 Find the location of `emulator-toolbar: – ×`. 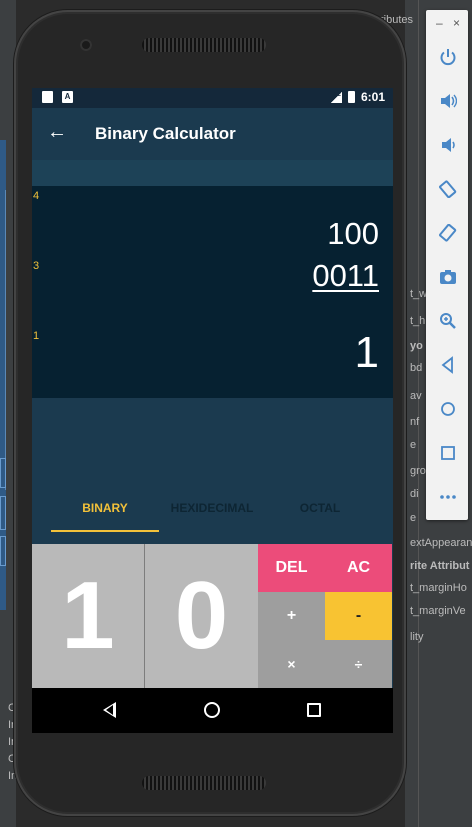

emulator-toolbar: – × is located at coordinates (447, 265).